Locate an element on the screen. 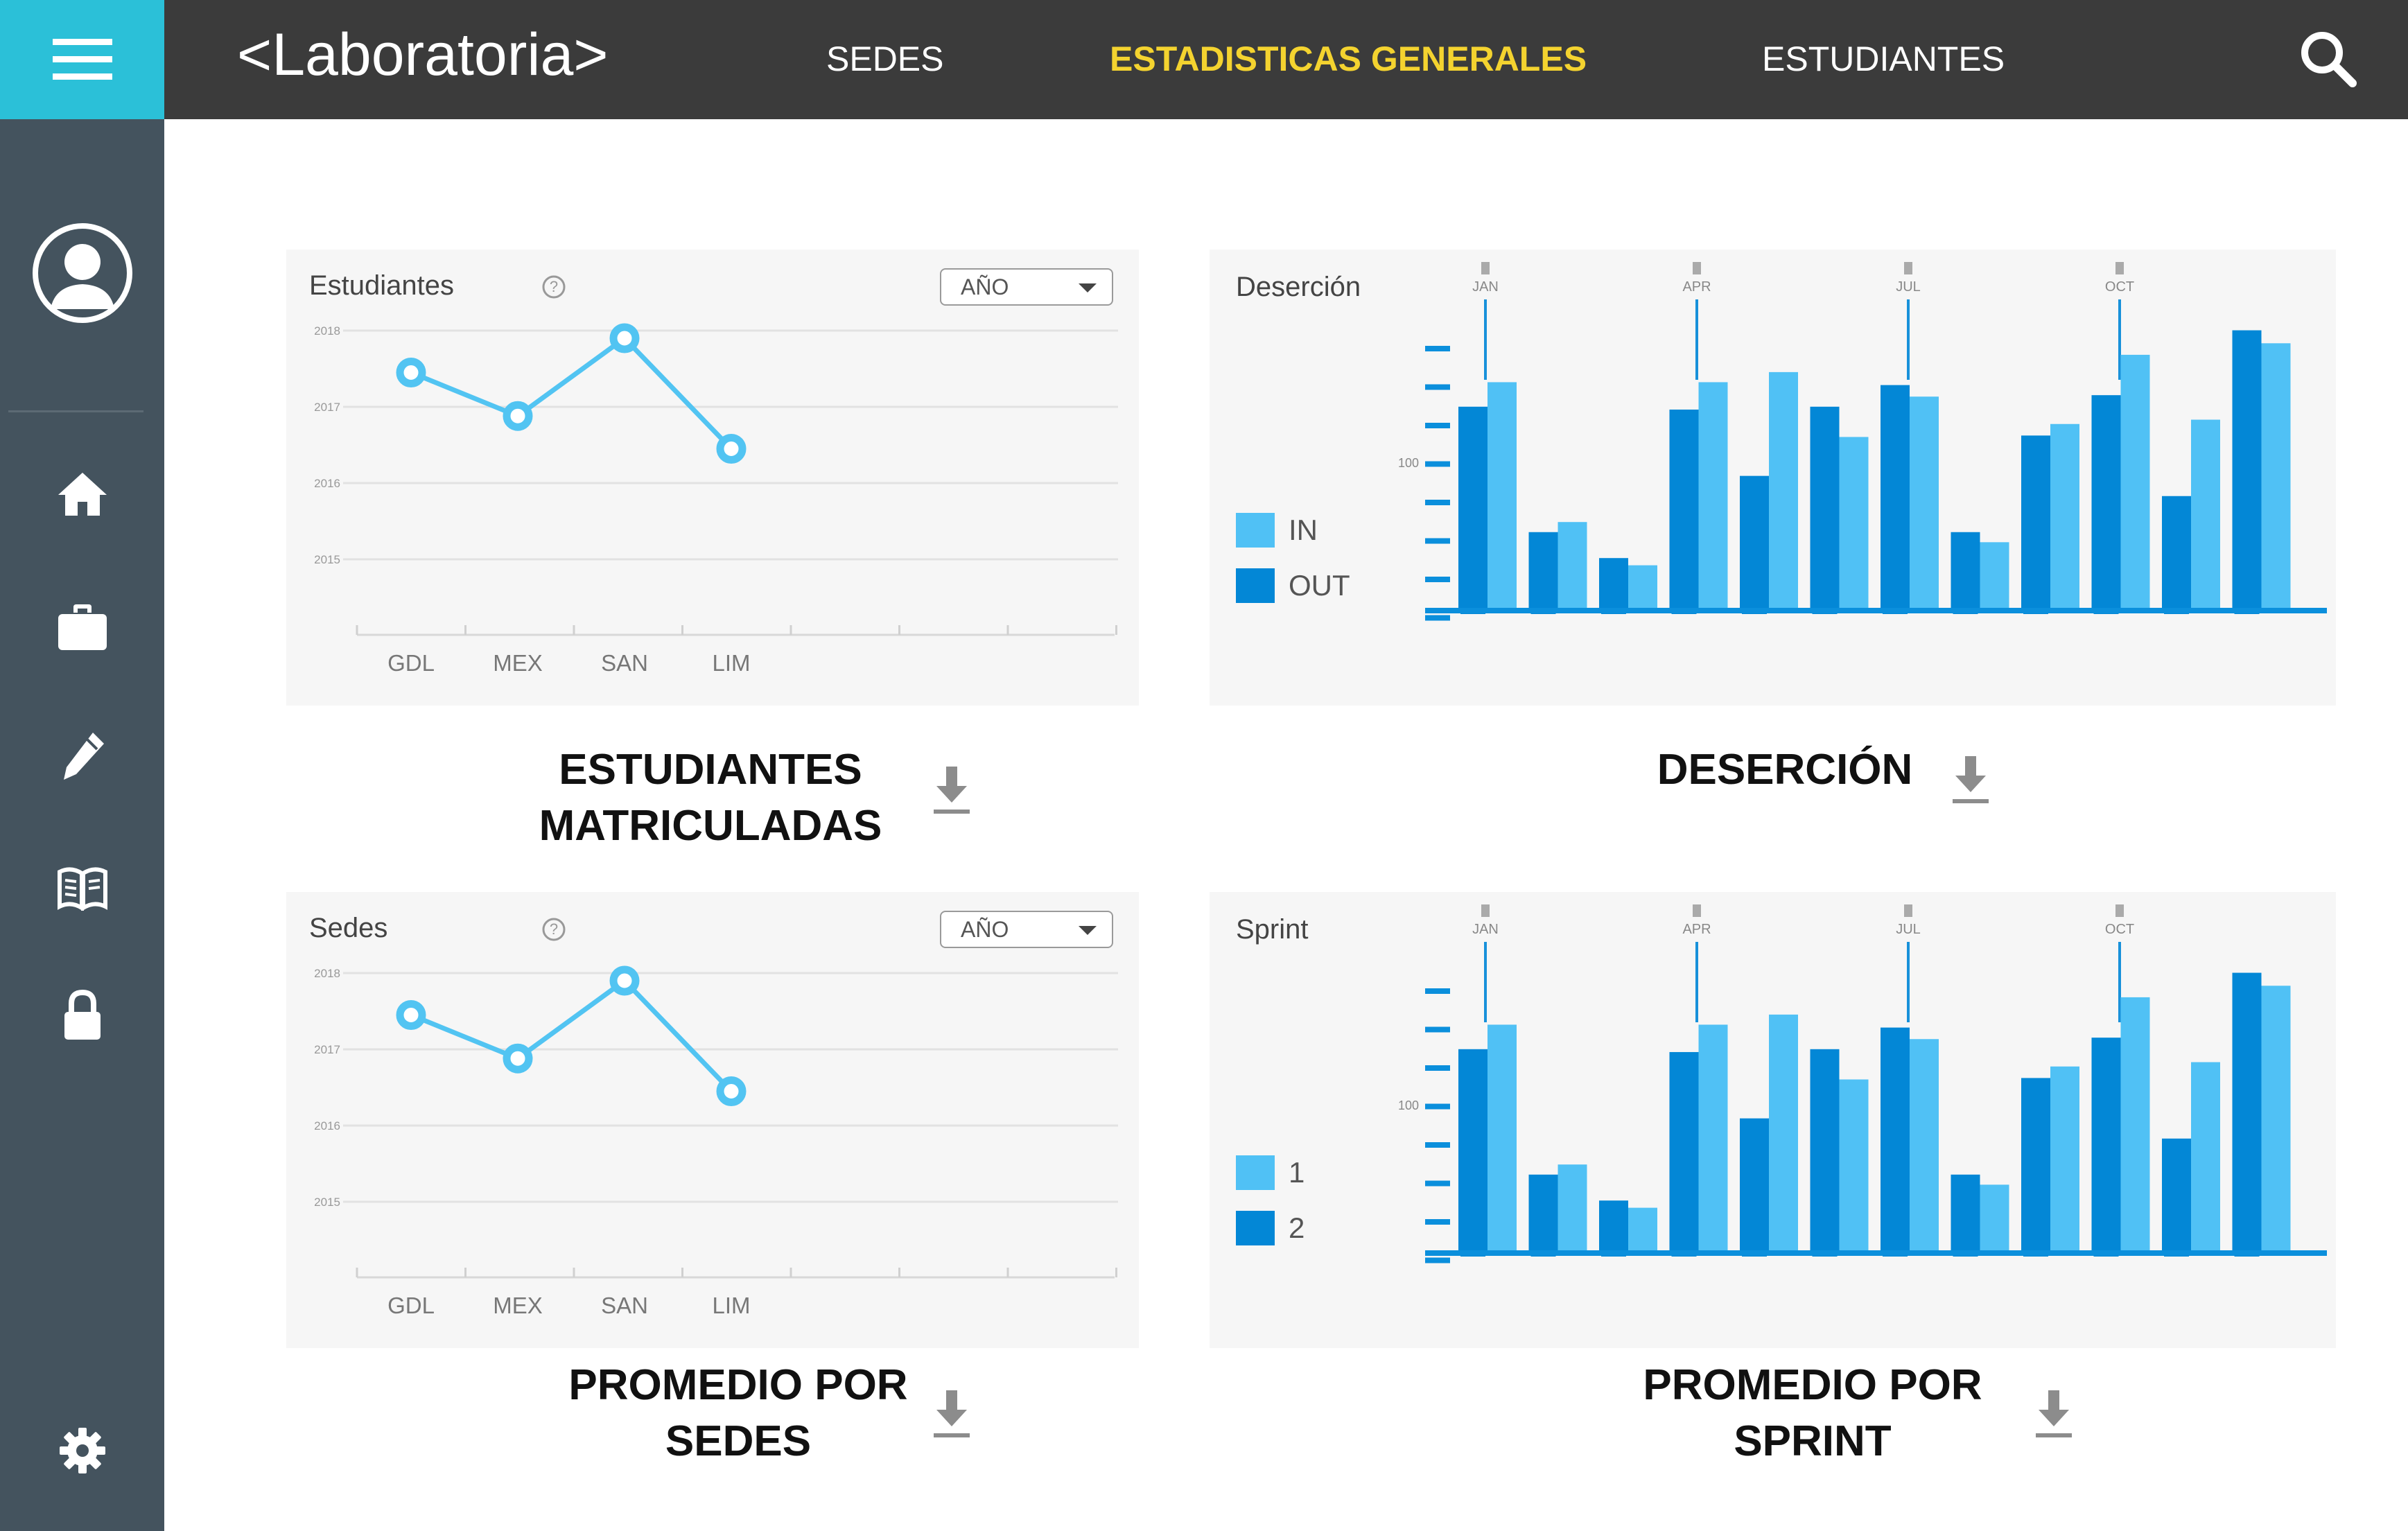  bar-chart-desercion: 100 JAN APR JUL OCT is located at coordinates (1862, 441).